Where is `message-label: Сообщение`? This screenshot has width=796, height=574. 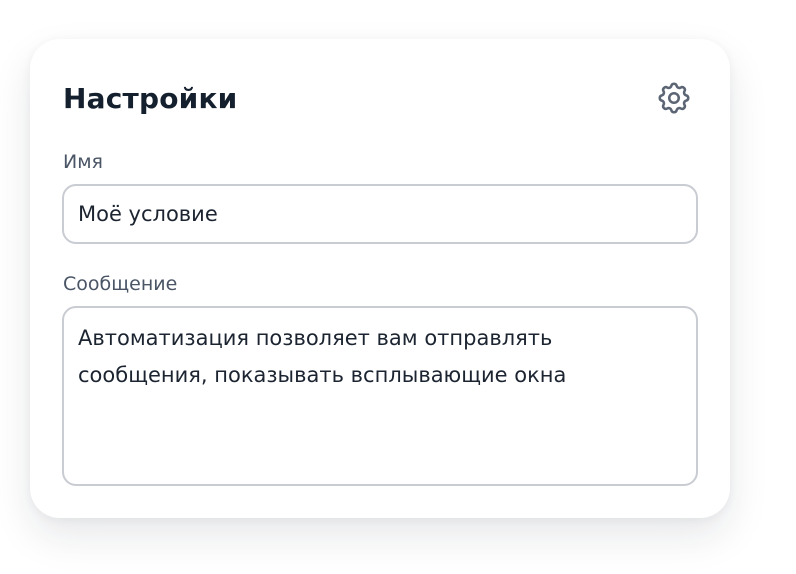 message-label: Сообщение is located at coordinates (120, 284).